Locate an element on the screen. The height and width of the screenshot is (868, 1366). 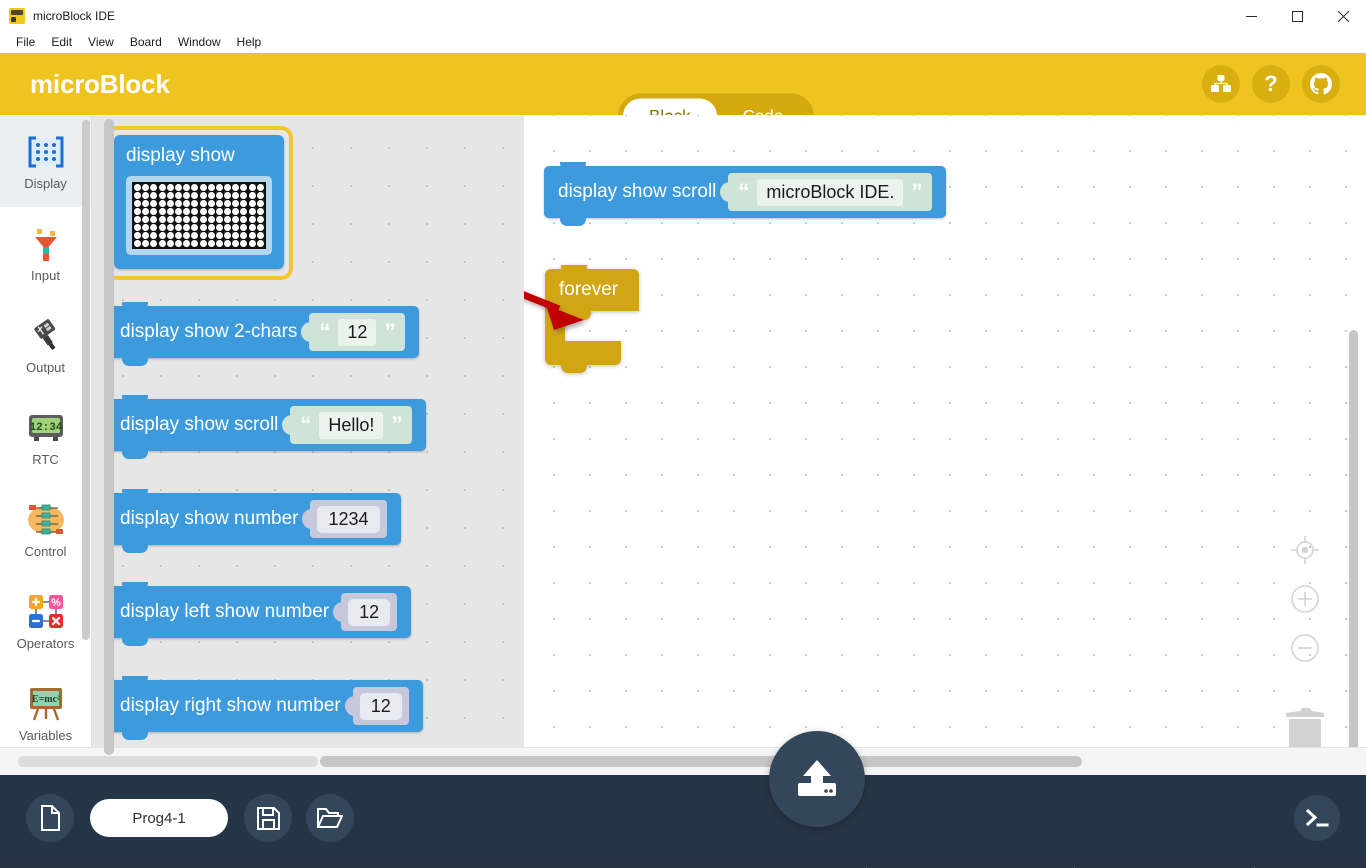
led-grid is located at coordinates (199, 215).